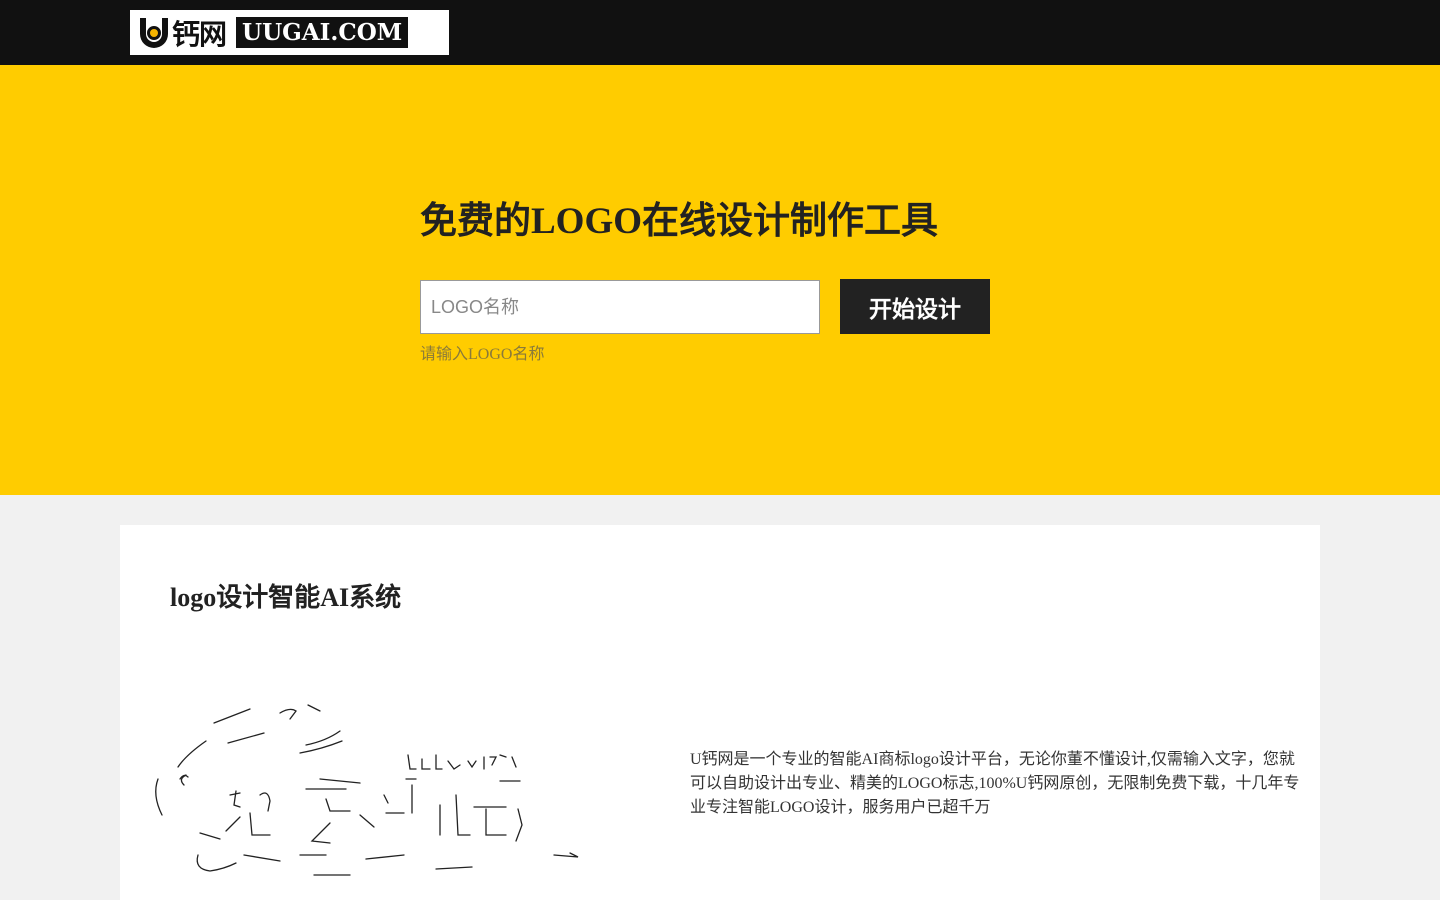 This screenshot has height=900, width=1440. What do you see at coordinates (482, 354) in the screenshot?
I see `input-hint-text: 请输入LOGO名称` at bounding box center [482, 354].